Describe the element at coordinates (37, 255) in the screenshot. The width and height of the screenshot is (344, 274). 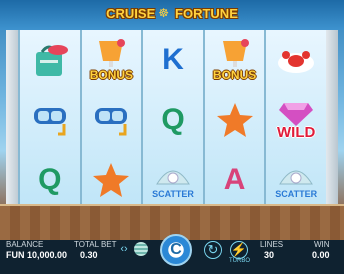
I see `balance-value: FUN 10,000.00` at that location.